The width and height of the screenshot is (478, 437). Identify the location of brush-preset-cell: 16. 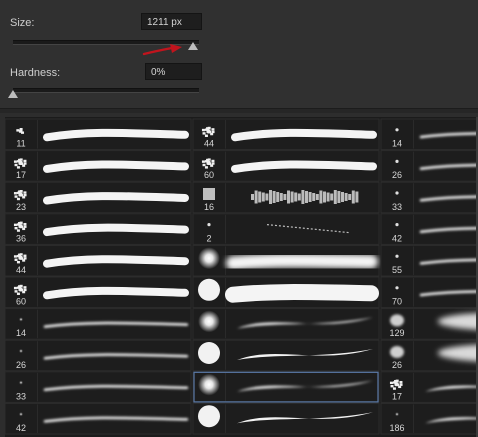
(286, 197).